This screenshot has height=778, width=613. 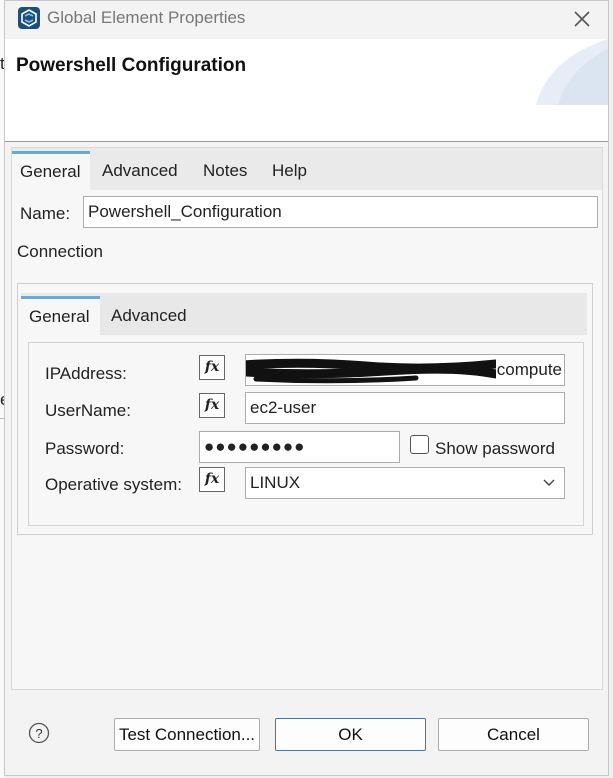 What do you see at coordinates (212, 479) in the screenshot?
I see `os-fx-button: fx` at bounding box center [212, 479].